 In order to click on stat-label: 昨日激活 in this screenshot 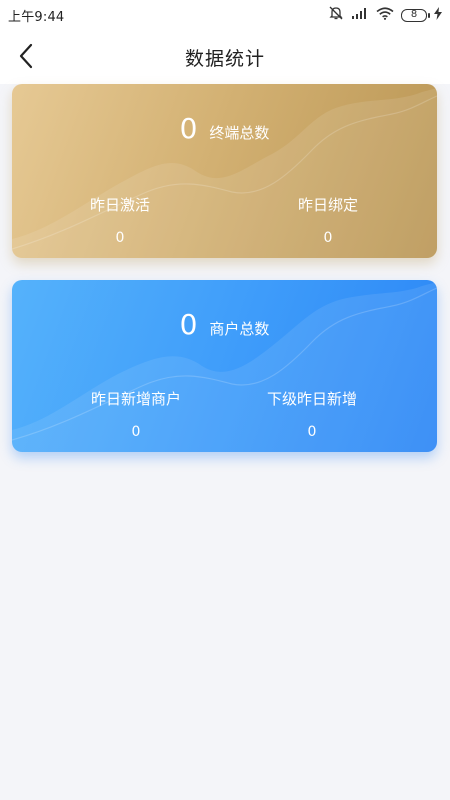, I will do `click(119, 205)`.